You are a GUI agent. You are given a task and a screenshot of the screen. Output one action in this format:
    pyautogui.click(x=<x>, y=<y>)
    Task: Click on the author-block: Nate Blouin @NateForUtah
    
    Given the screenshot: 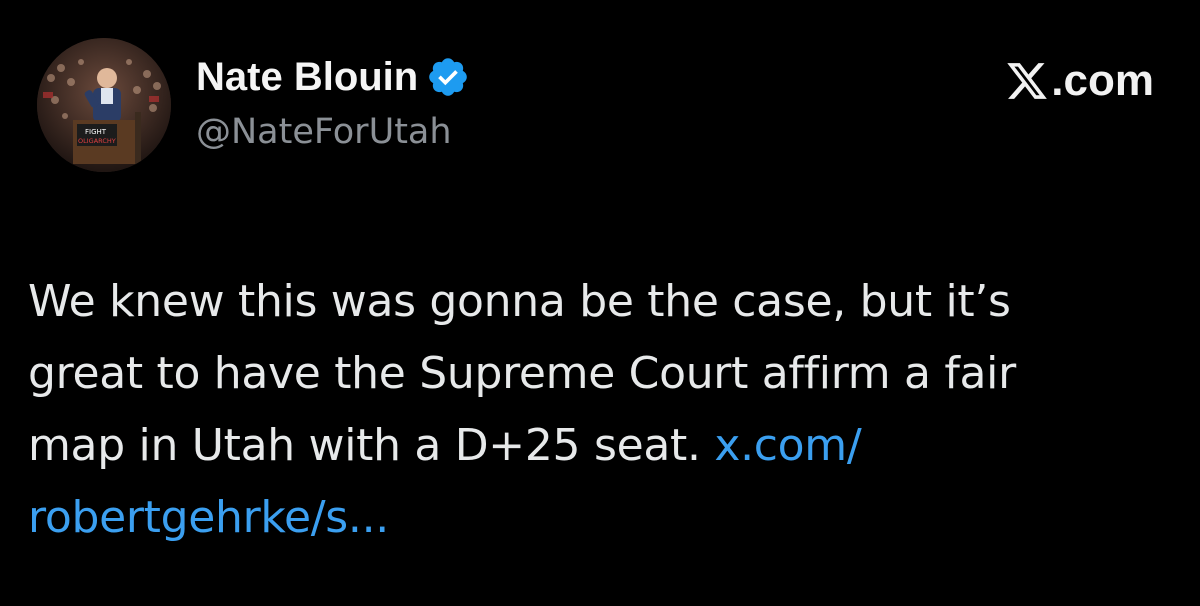 What is the action you would take?
    pyautogui.click(x=333, y=102)
    